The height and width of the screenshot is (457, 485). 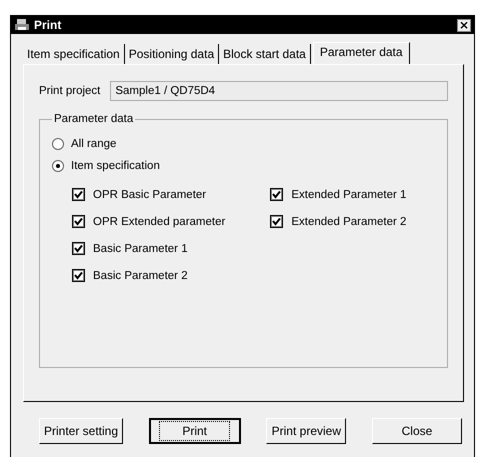 I want to click on radio-label: All range, so click(x=93, y=144).